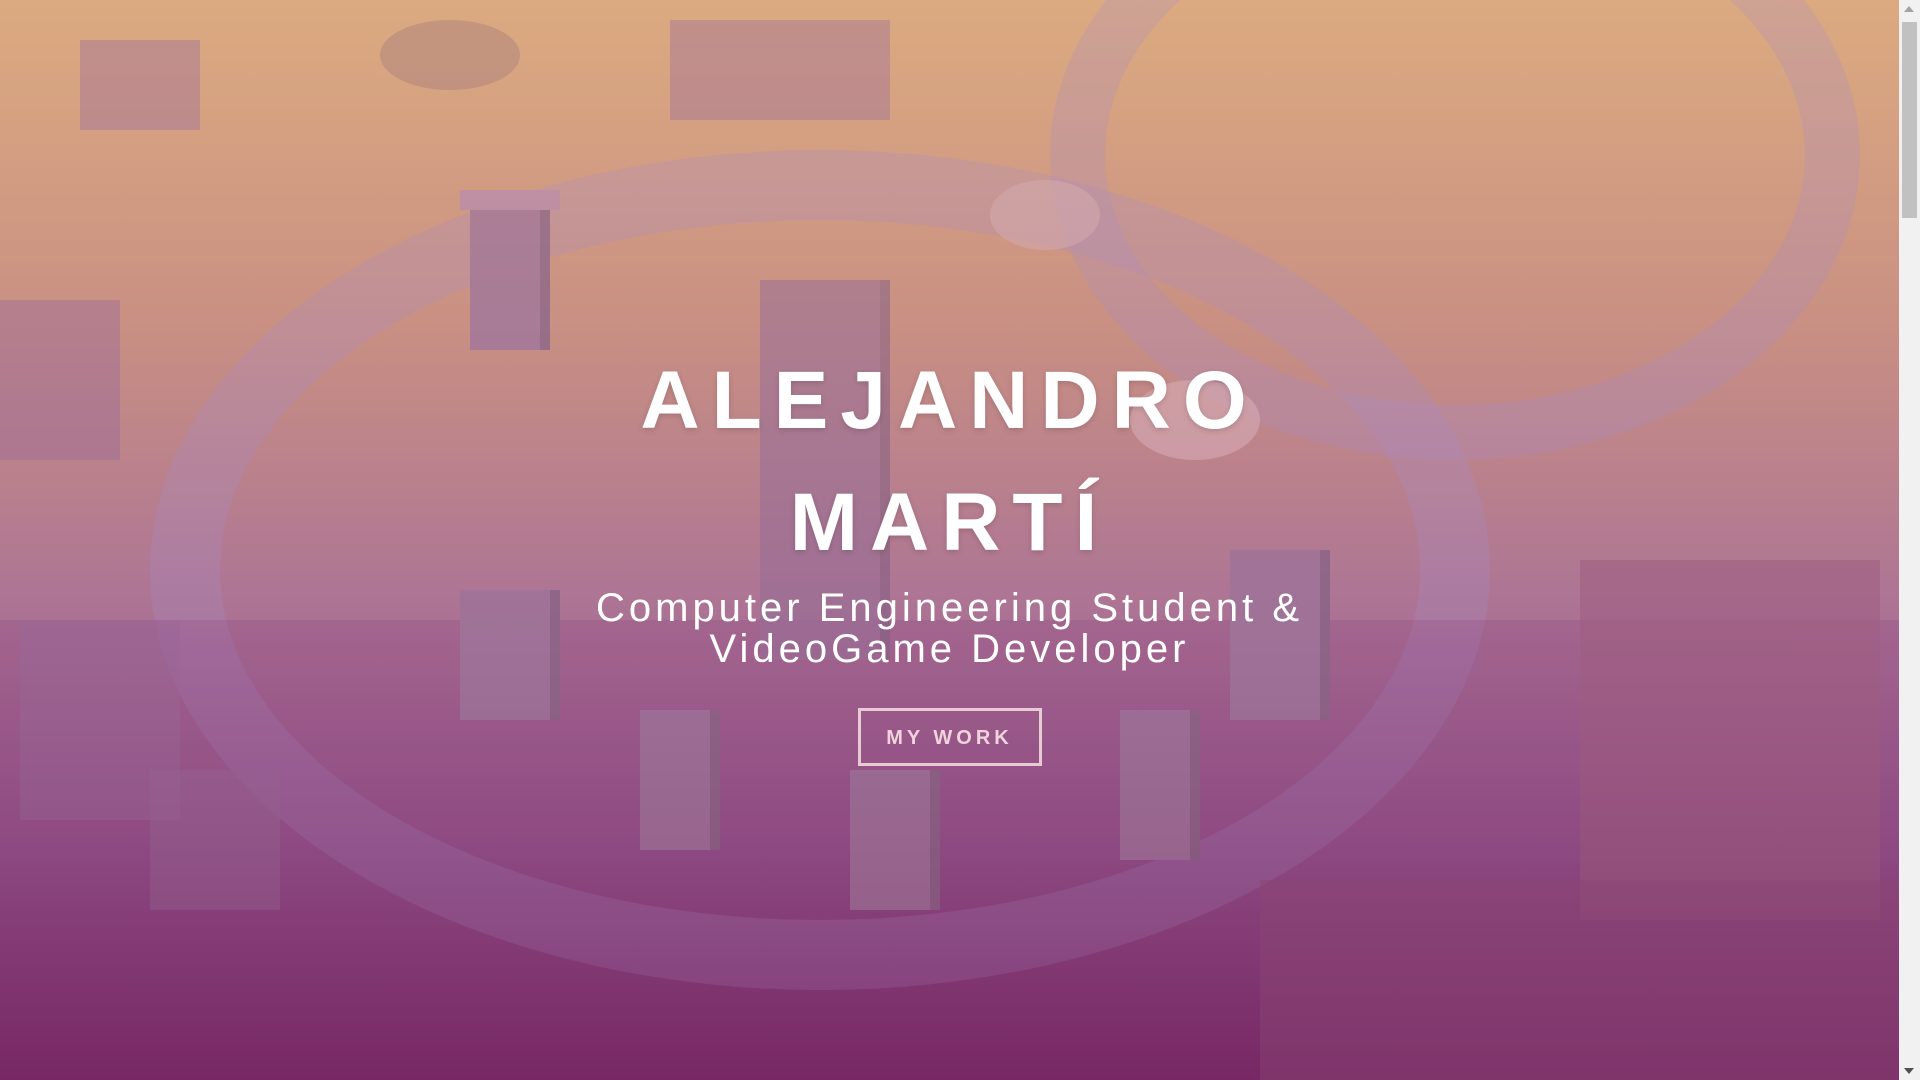 Image resolution: width=1920 pixels, height=1080 pixels. I want to click on hero-name: ALEJANDRO MARTÍ, so click(950, 462).